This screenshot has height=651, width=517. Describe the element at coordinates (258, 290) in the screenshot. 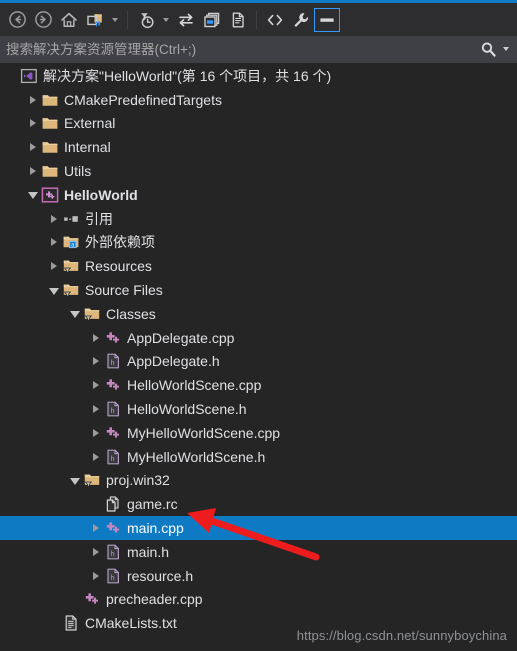

I see `tree-item-source-files: Source Files` at that location.